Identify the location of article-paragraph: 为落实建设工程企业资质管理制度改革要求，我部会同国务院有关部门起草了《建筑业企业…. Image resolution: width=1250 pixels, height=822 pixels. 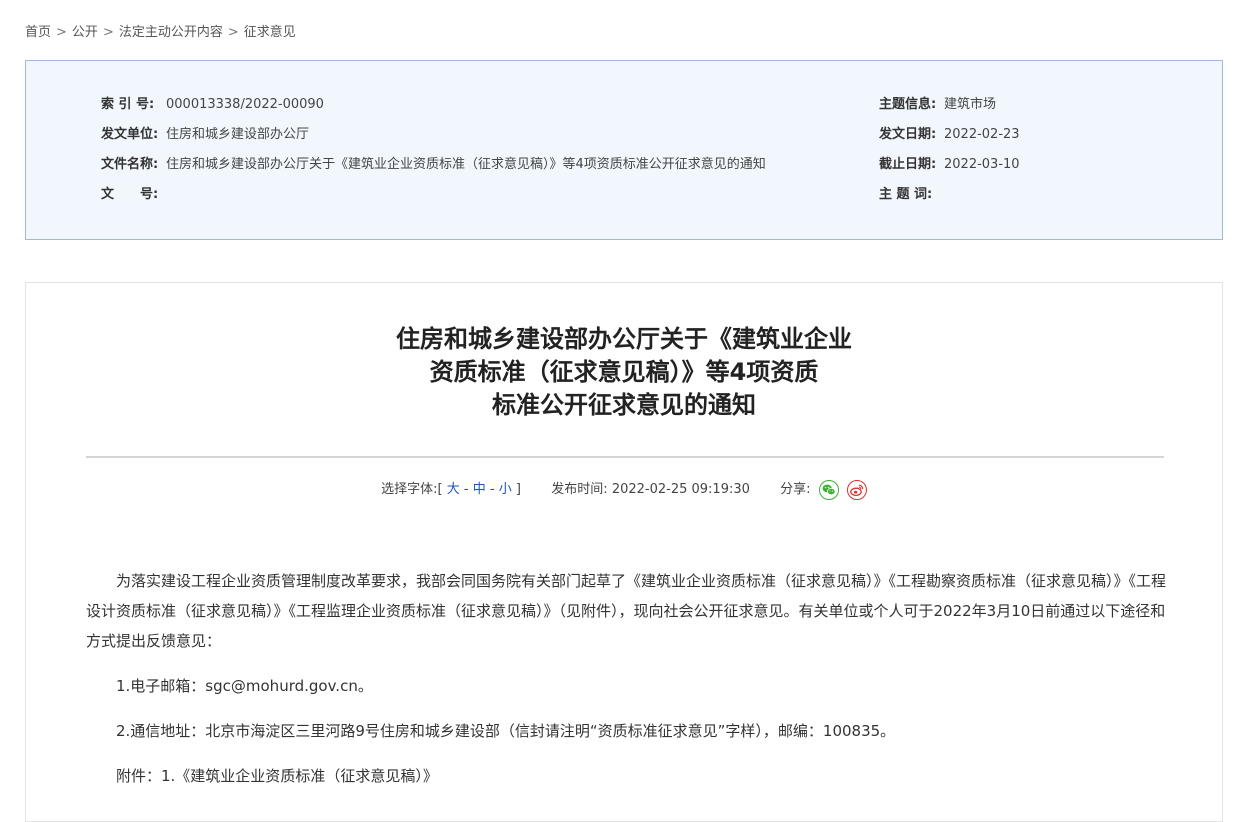
(626, 611).